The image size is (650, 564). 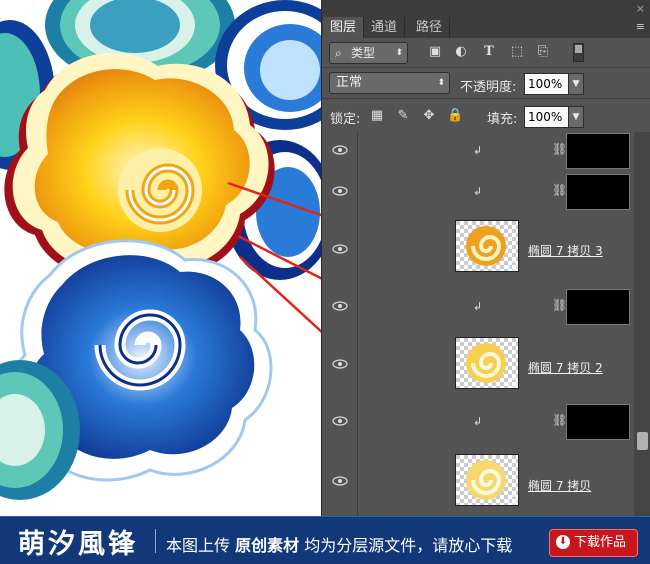 What do you see at coordinates (345, 119) in the screenshot?
I see `lock-label: 锁定:` at bounding box center [345, 119].